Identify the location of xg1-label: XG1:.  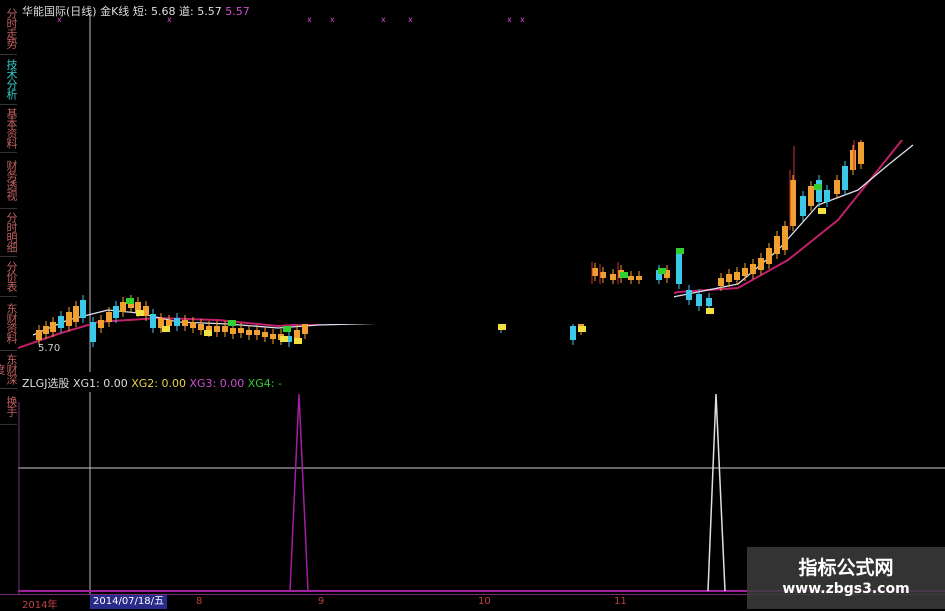
(86, 383).